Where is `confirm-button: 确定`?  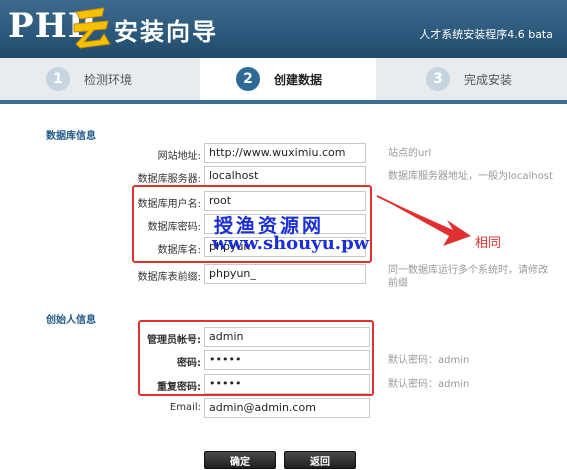 confirm-button: 确定 is located at coordinates (240, 460).